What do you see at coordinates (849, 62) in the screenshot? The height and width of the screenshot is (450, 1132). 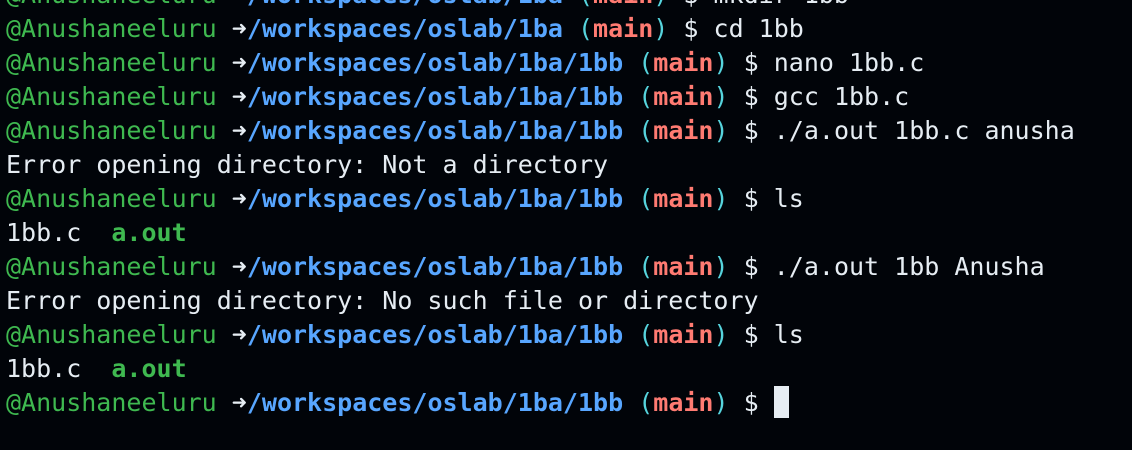 I see `command-text: nano 1bb.c` at bounding box center [849, 62].